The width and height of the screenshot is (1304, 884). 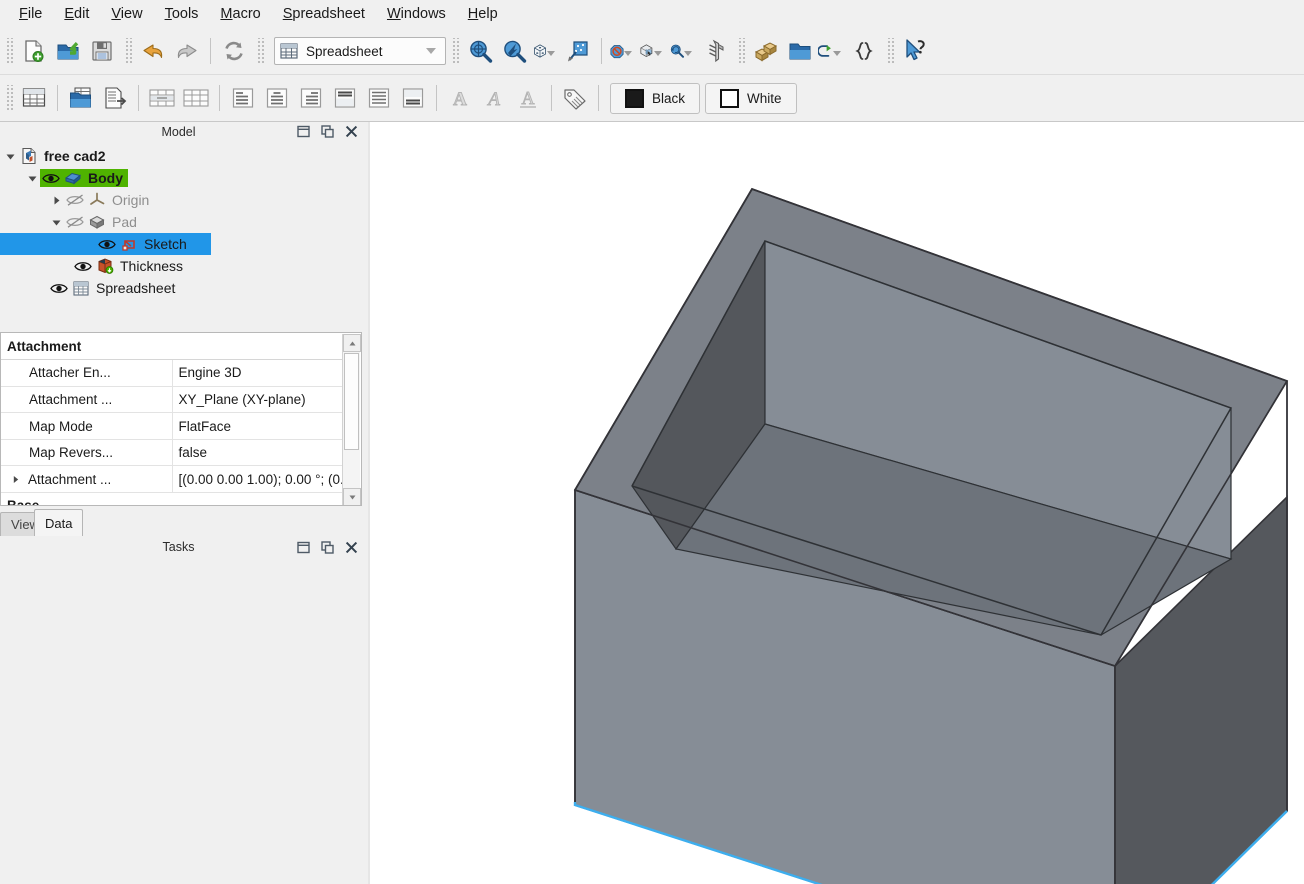 What do you see at coordinates (832, 51) in the screenshot?
I see `make-link-button` at bounding box center [832, 51].